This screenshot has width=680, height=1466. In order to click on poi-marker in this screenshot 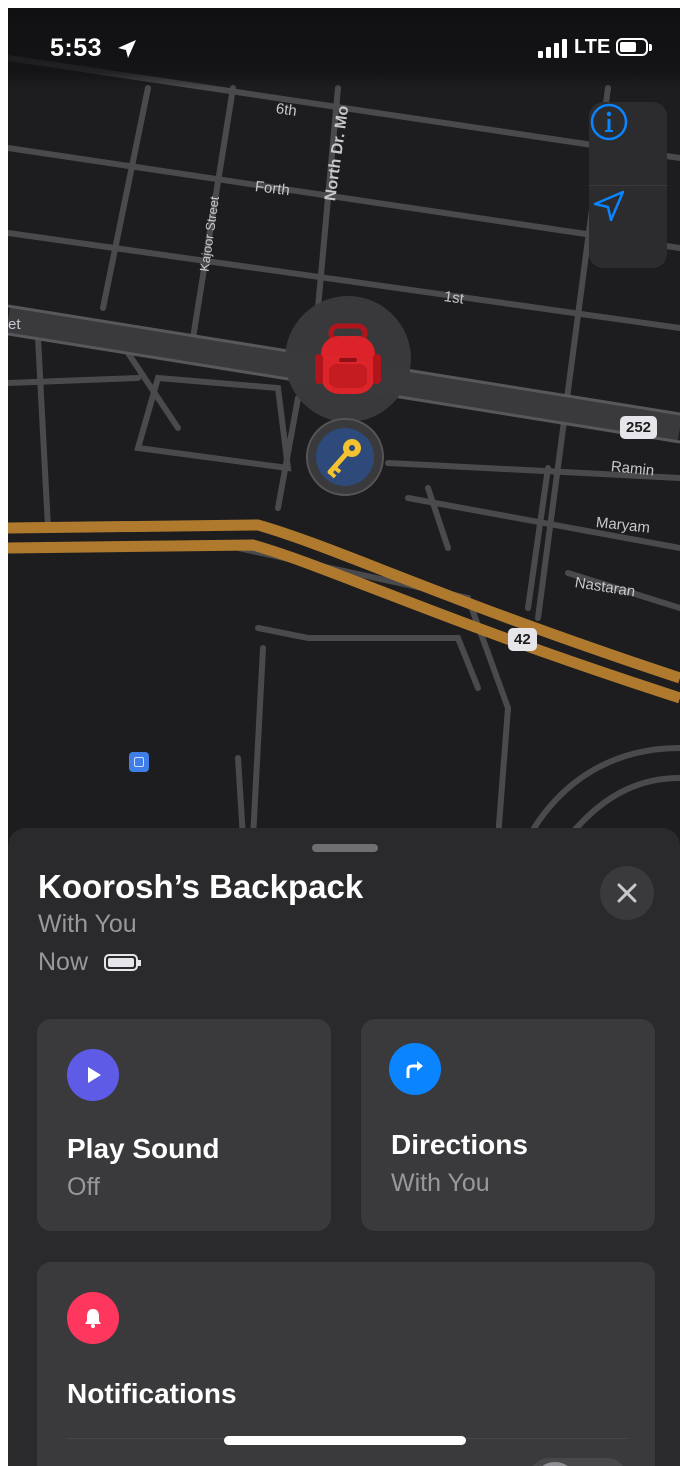, I will do `click(139, 762)`.